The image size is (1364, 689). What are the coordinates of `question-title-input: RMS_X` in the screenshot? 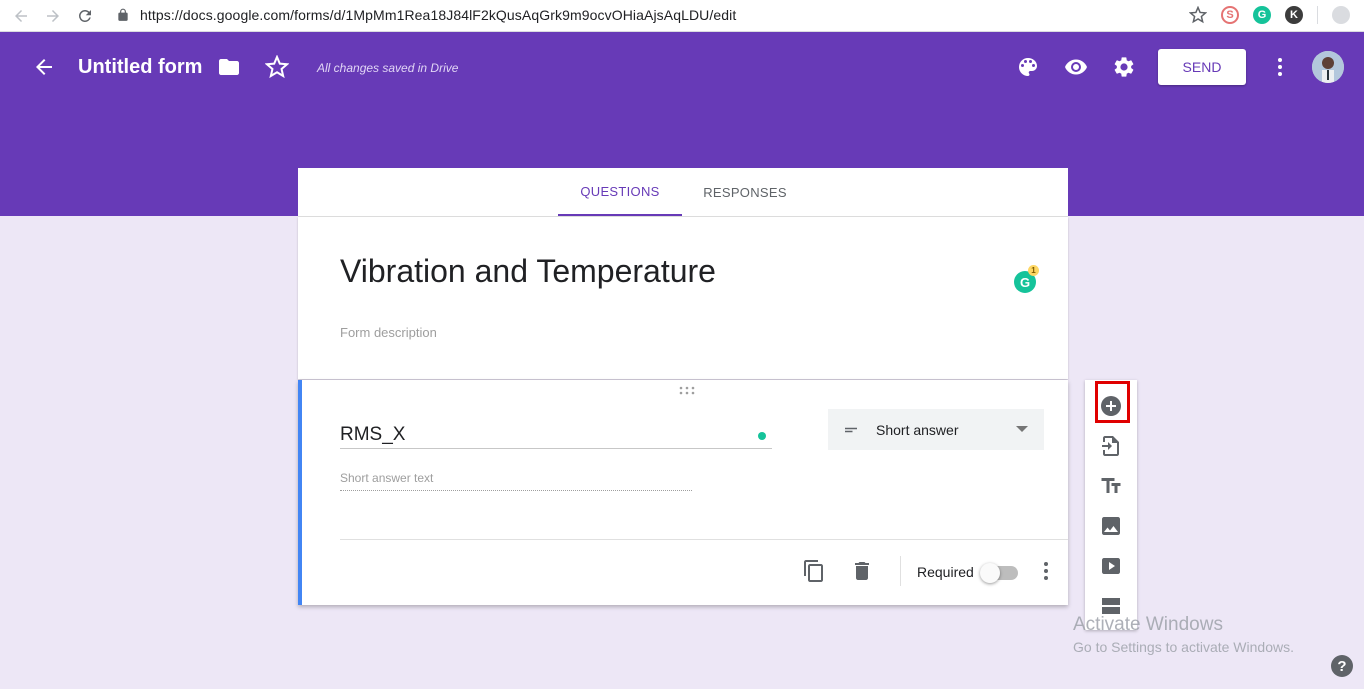 It's located at (372, 435).